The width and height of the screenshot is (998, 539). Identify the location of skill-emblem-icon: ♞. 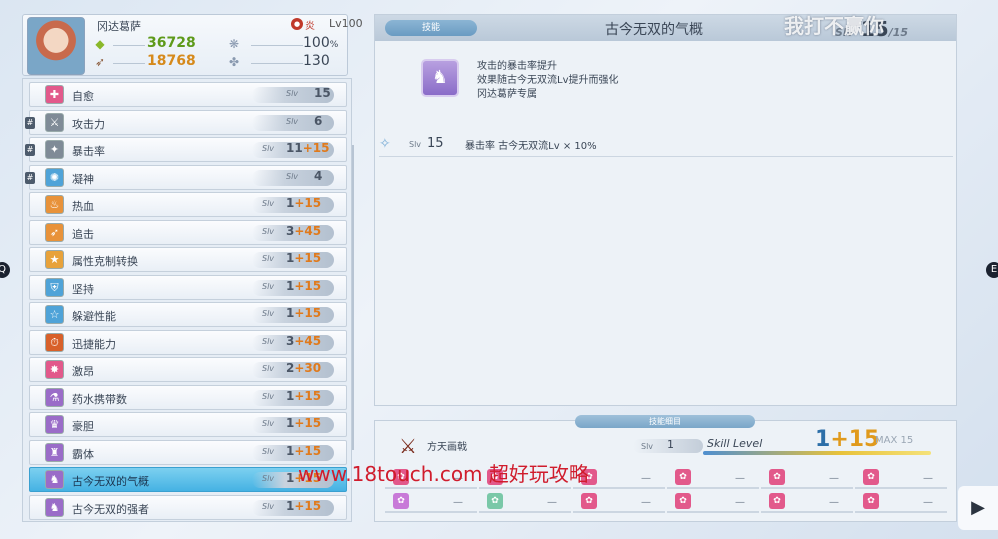
(440, 78).